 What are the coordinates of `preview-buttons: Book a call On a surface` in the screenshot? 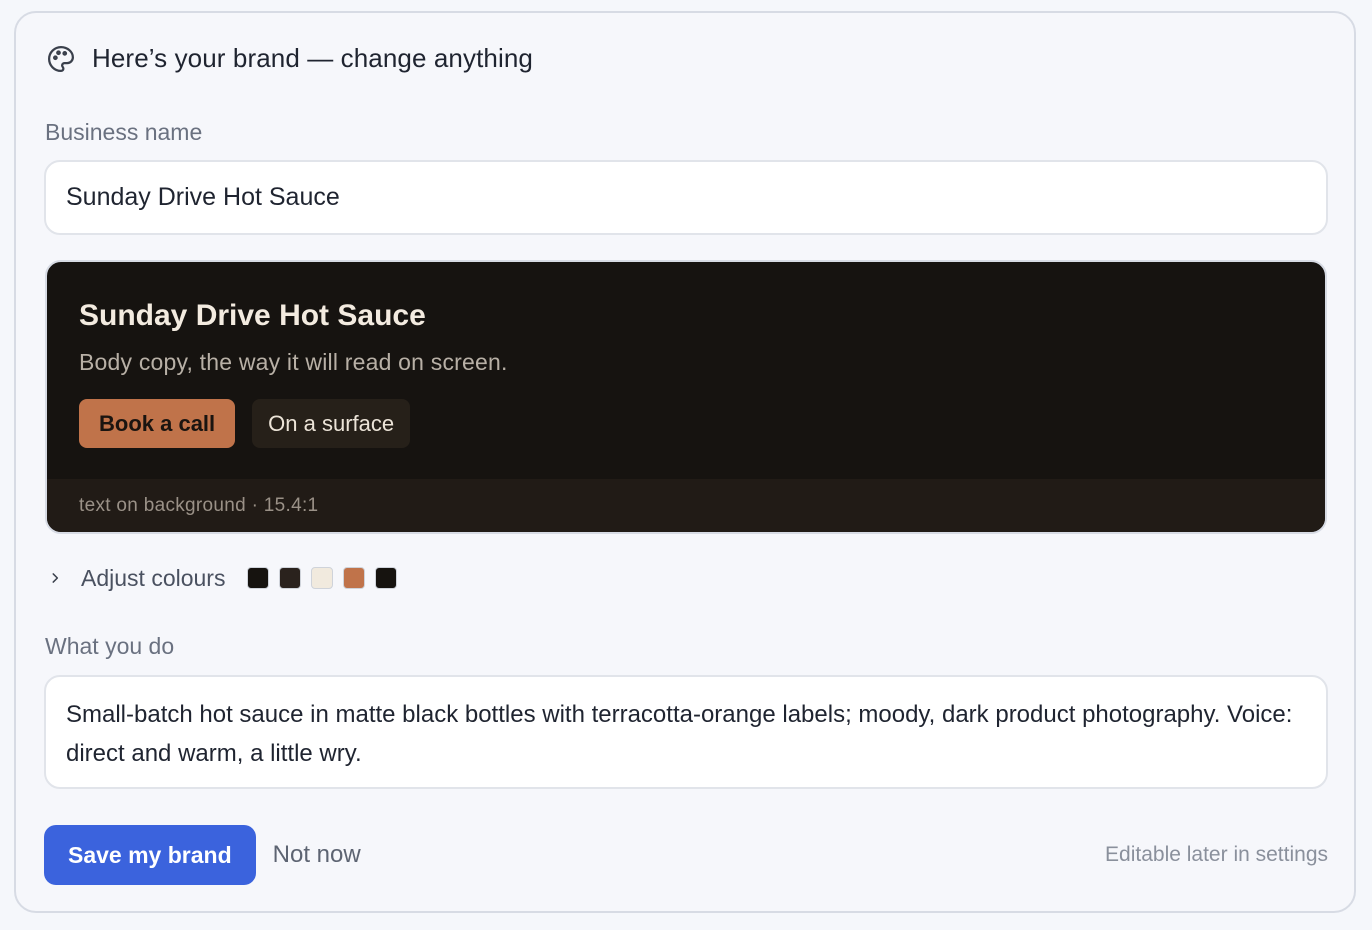 It's located at (245, 423).